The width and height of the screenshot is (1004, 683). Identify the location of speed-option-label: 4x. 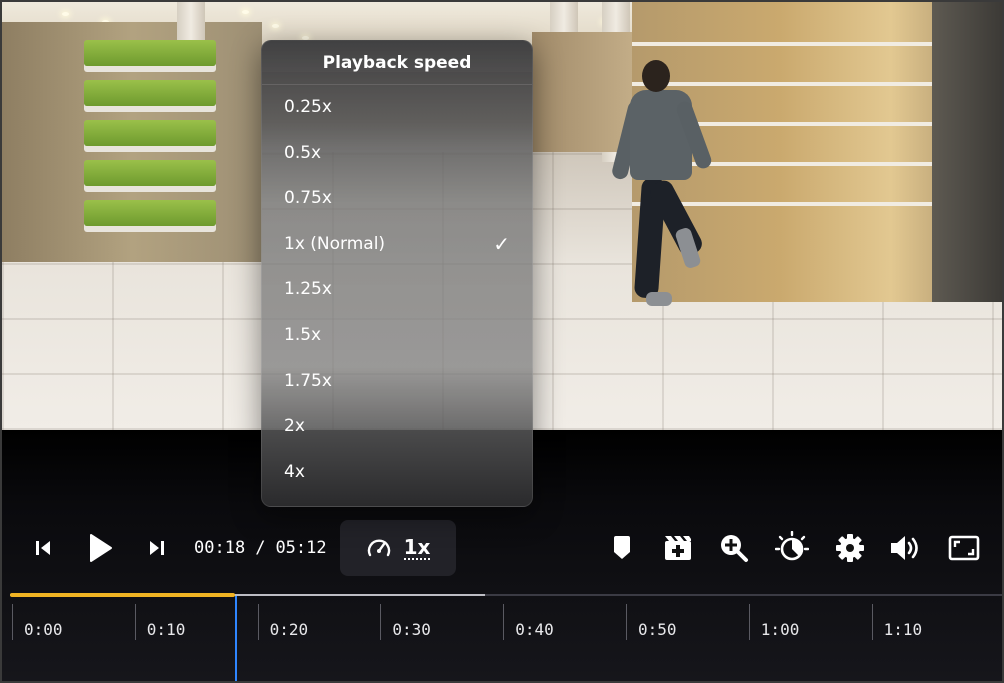
(294, 471).